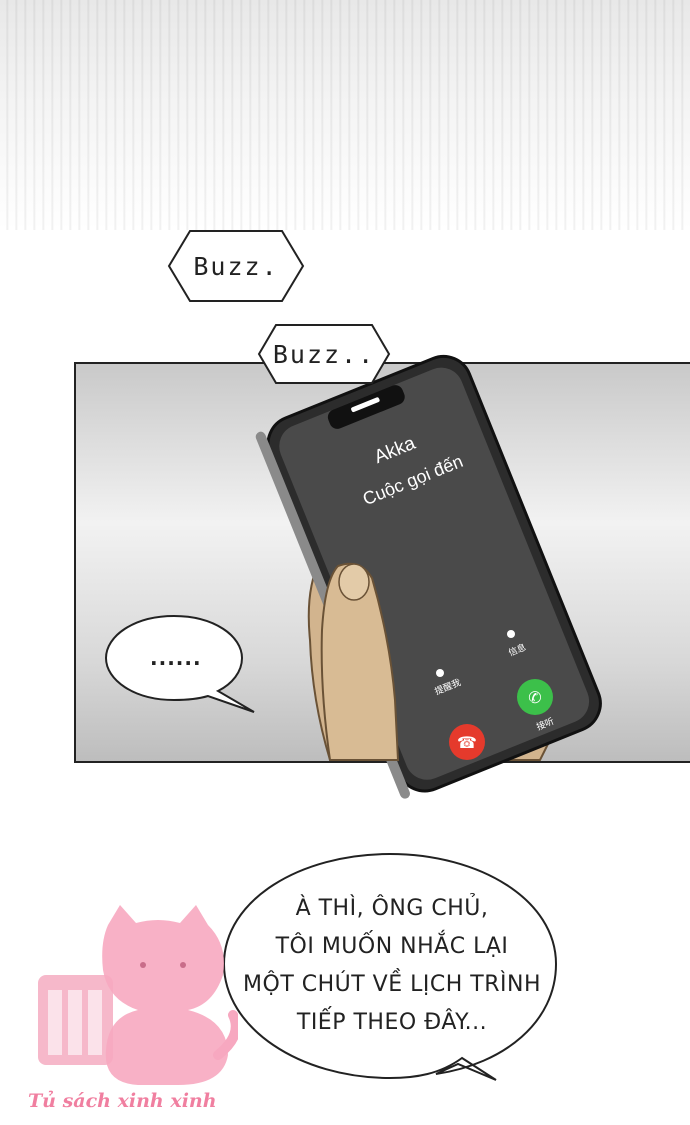 This screenshot has width=690, height=1125. I want to click on buzz-sfx-2: Buzz.., so click(324, 354).